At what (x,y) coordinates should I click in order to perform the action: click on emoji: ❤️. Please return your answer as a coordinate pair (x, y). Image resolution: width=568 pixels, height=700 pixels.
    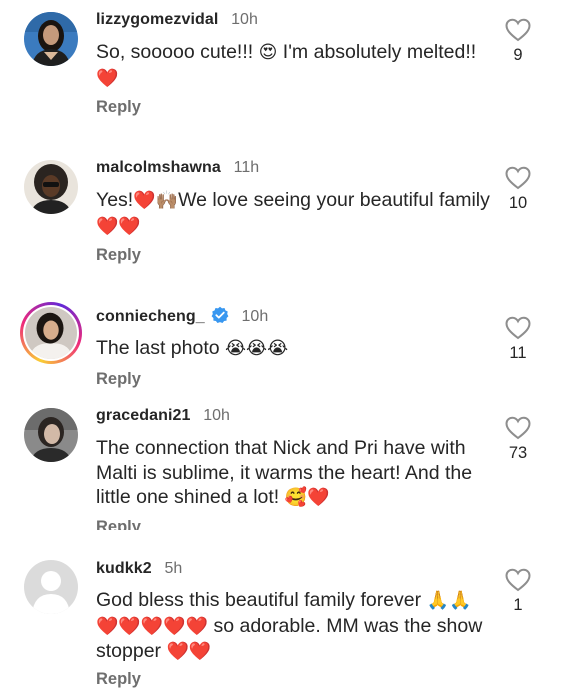
    Looking at the image, I should click on (107, 78).